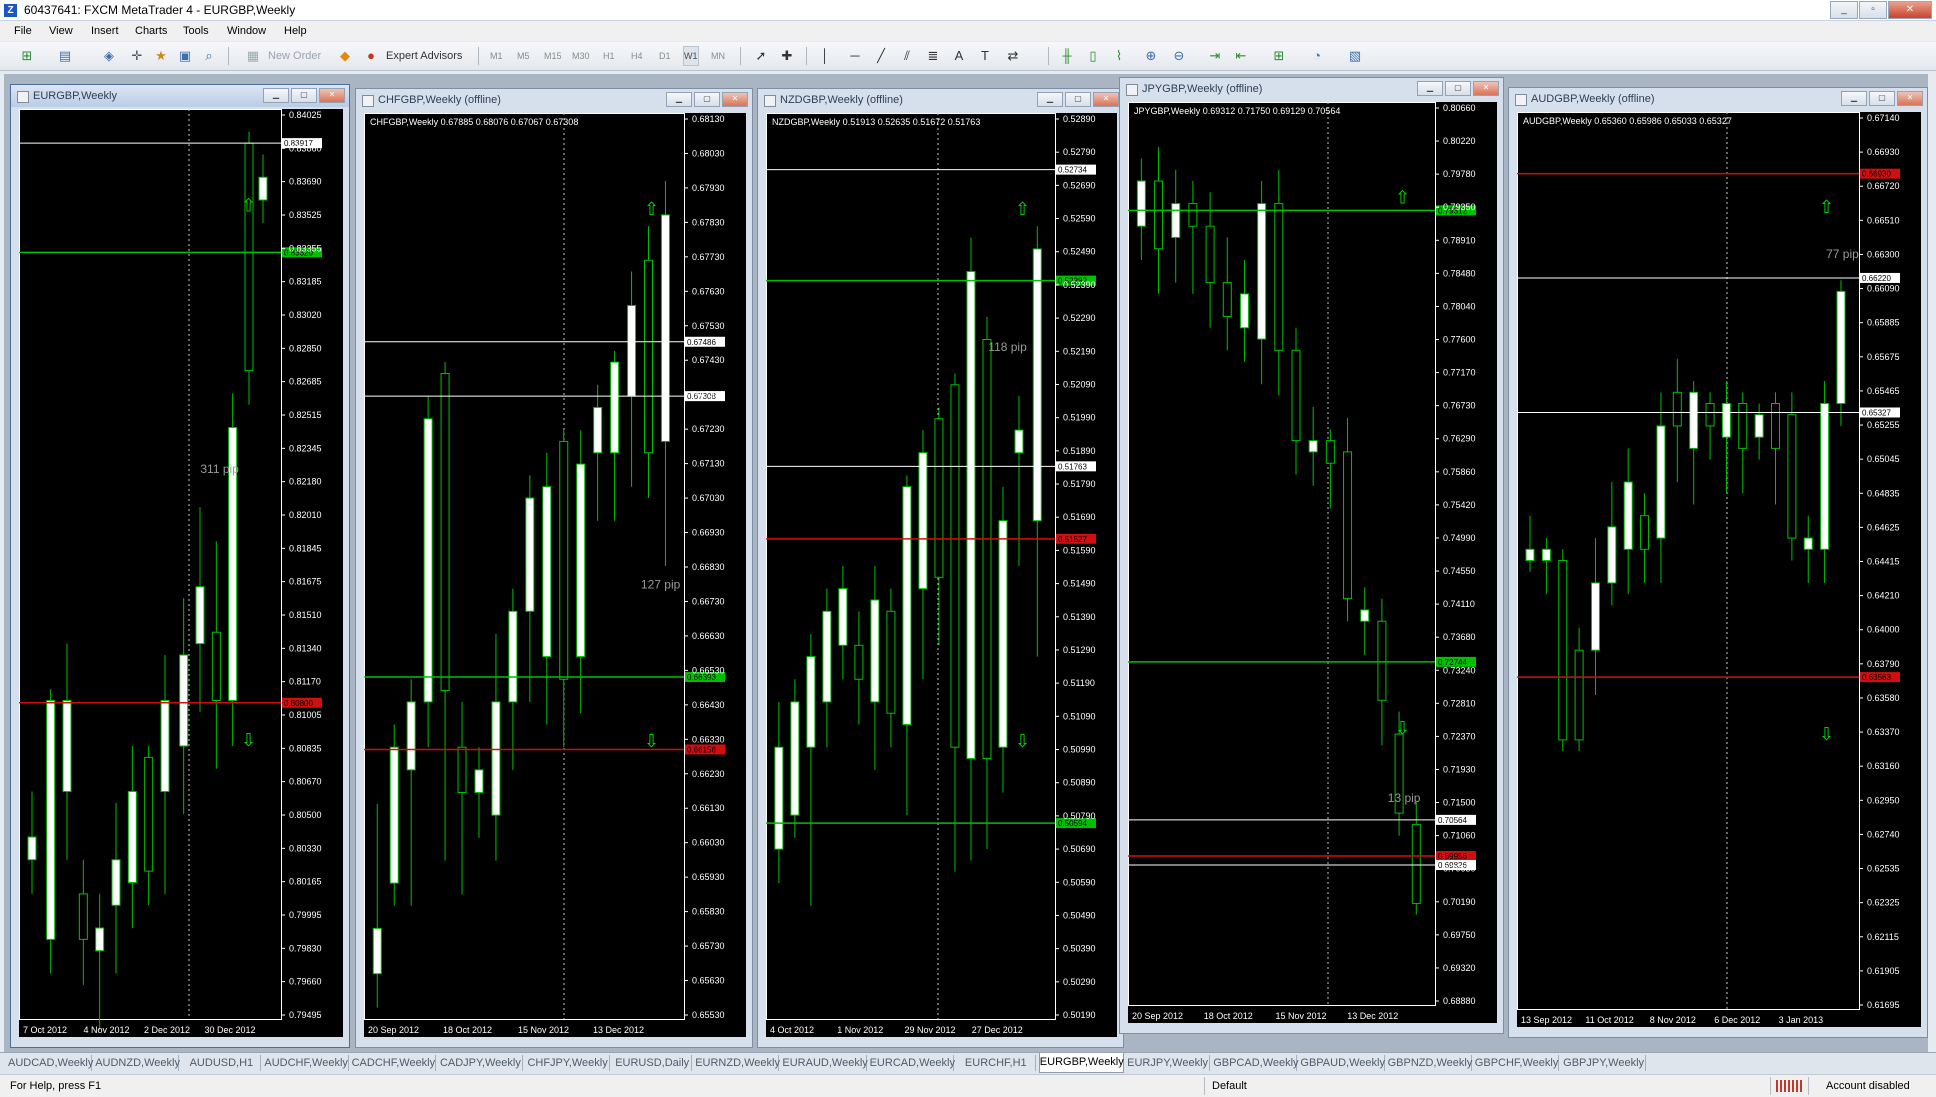  What do you see at coordinates (1179, 56) in the screenshot?
I see `zoom-out-icon: ⊖` at bounding box center [1179, 56].